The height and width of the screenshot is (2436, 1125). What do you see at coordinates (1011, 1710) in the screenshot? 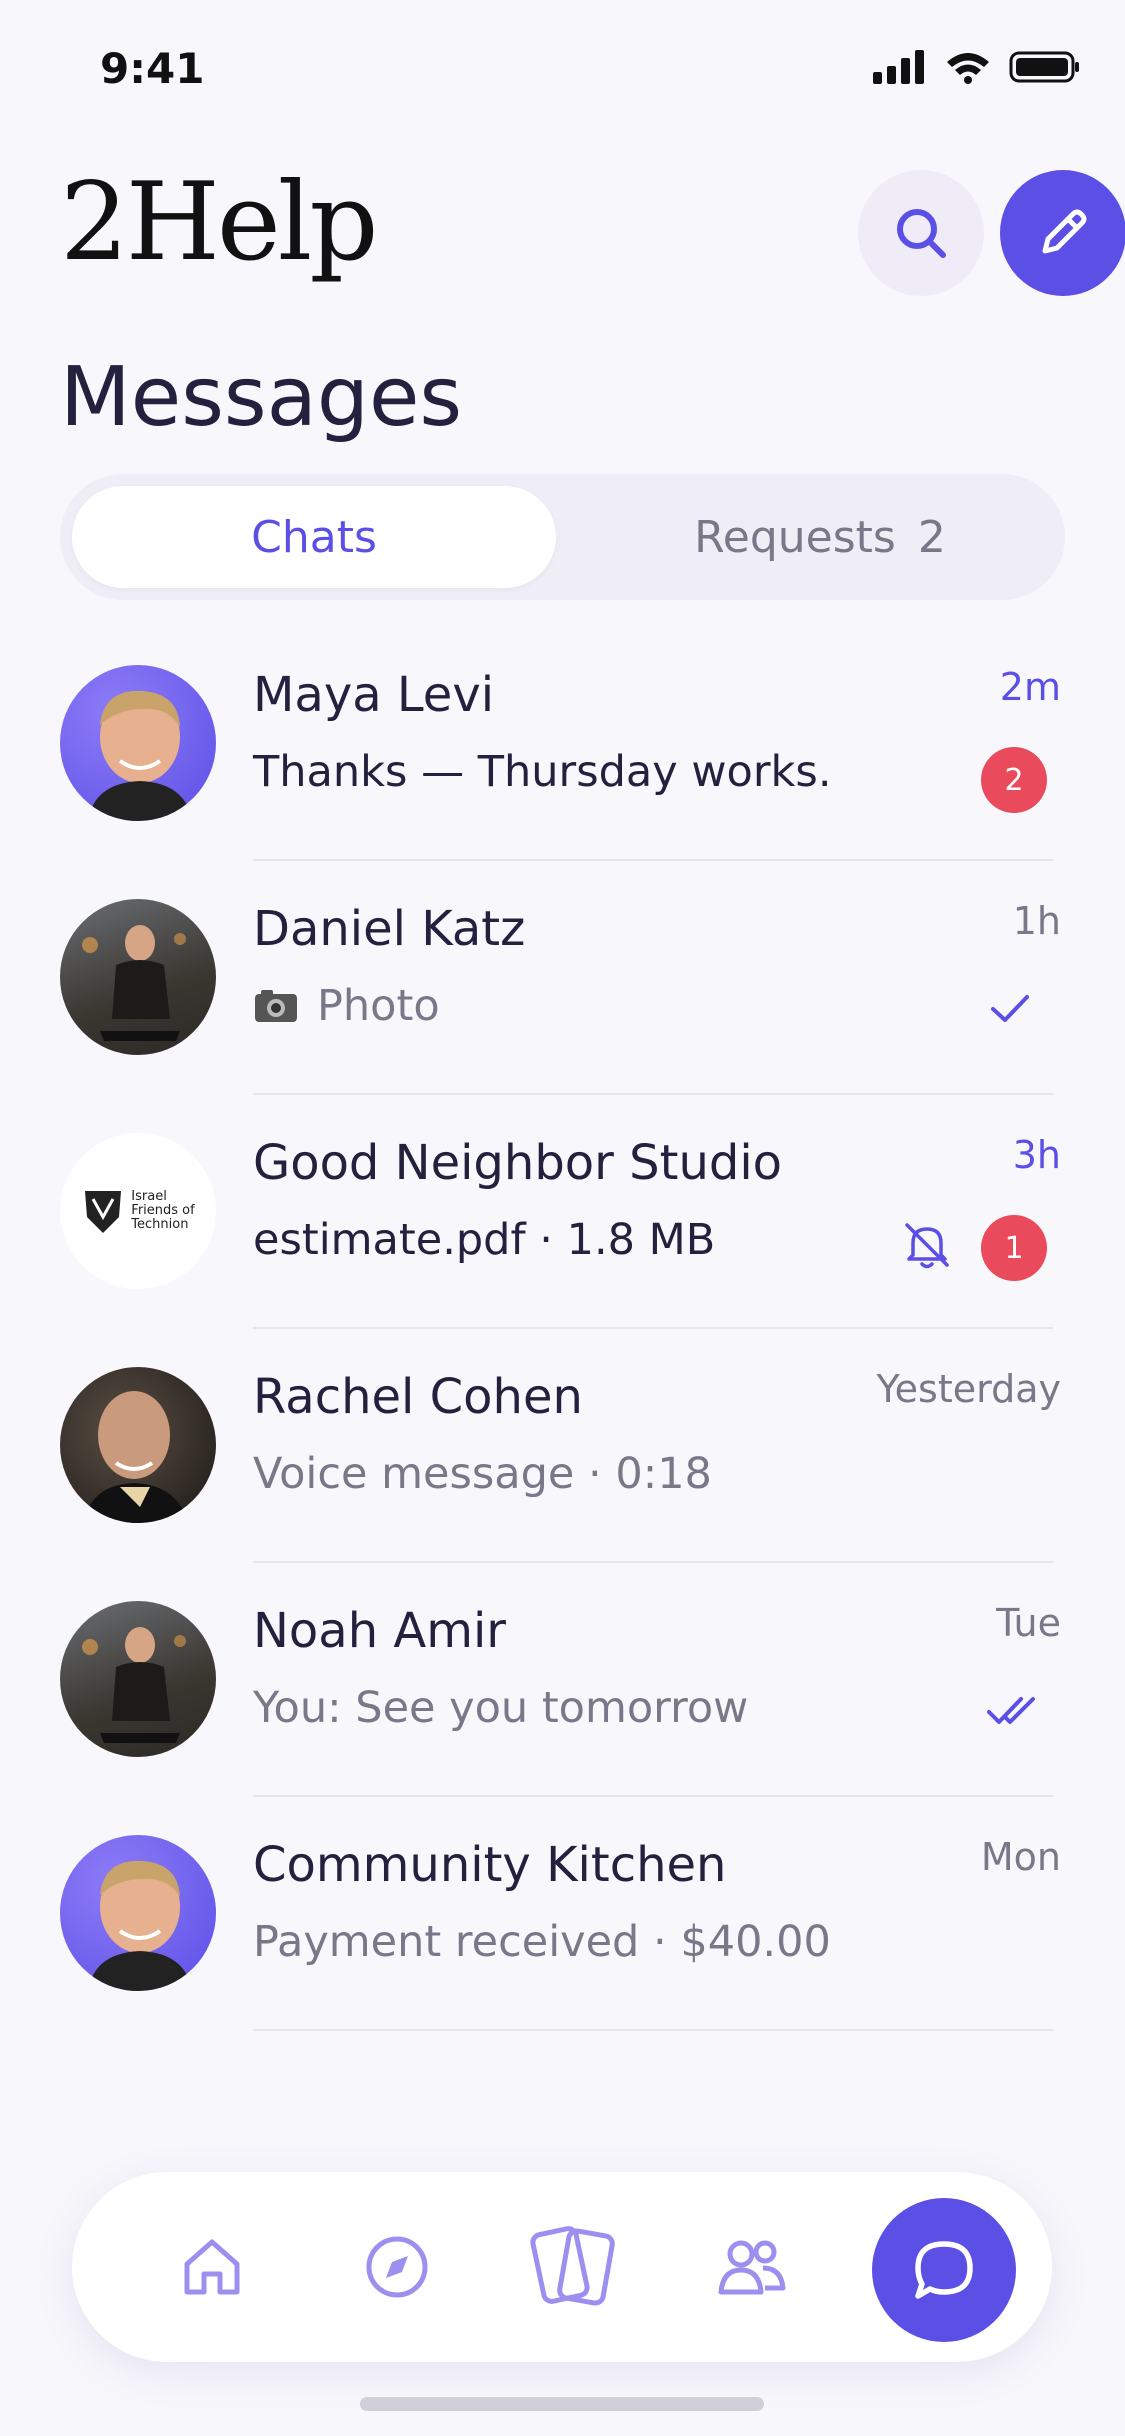
I see `double-check-icon` at bounding box center [1011, 1710].